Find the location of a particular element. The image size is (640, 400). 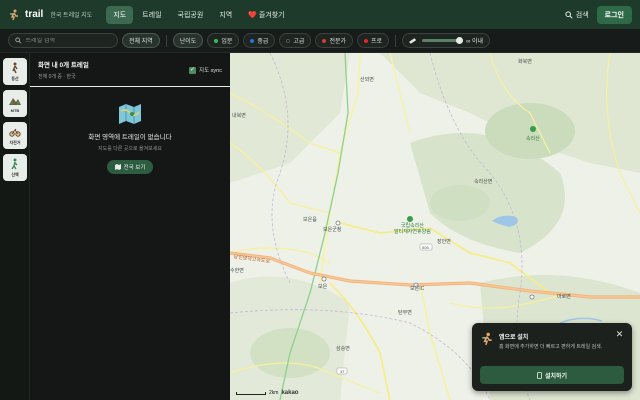

distance-slider-knob is located at coordinates (460, 40).